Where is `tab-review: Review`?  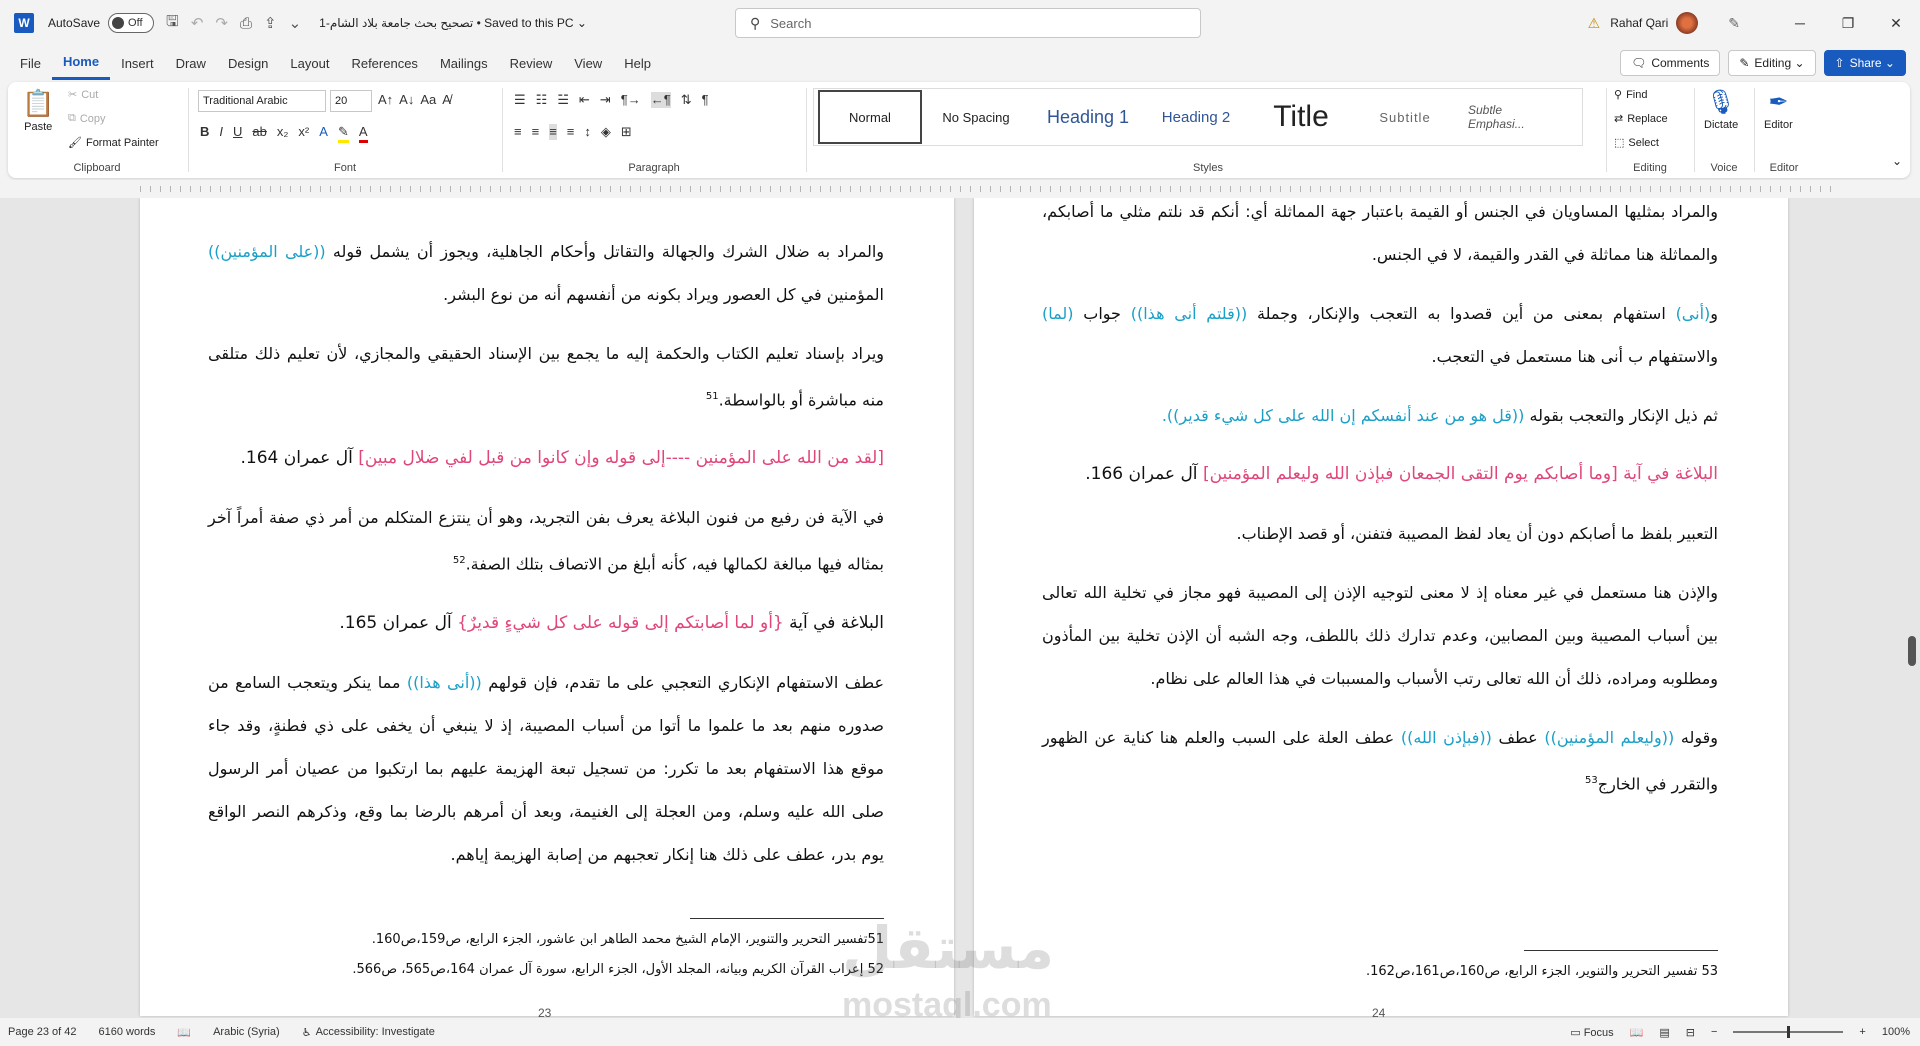
tab-review: Review is located at coordinates (531, 63).